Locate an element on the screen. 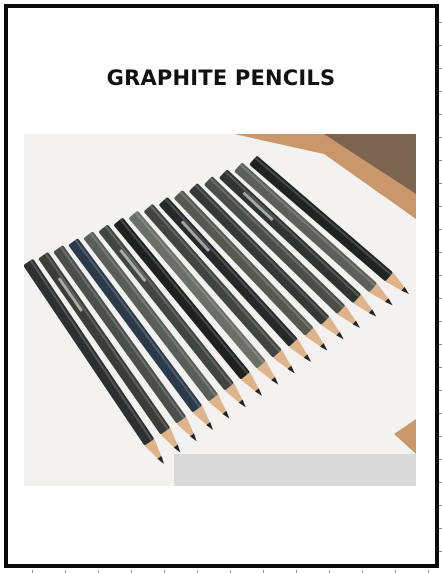 The image size is (442, 573). reflection-strip is located at coordinates (295, 470).